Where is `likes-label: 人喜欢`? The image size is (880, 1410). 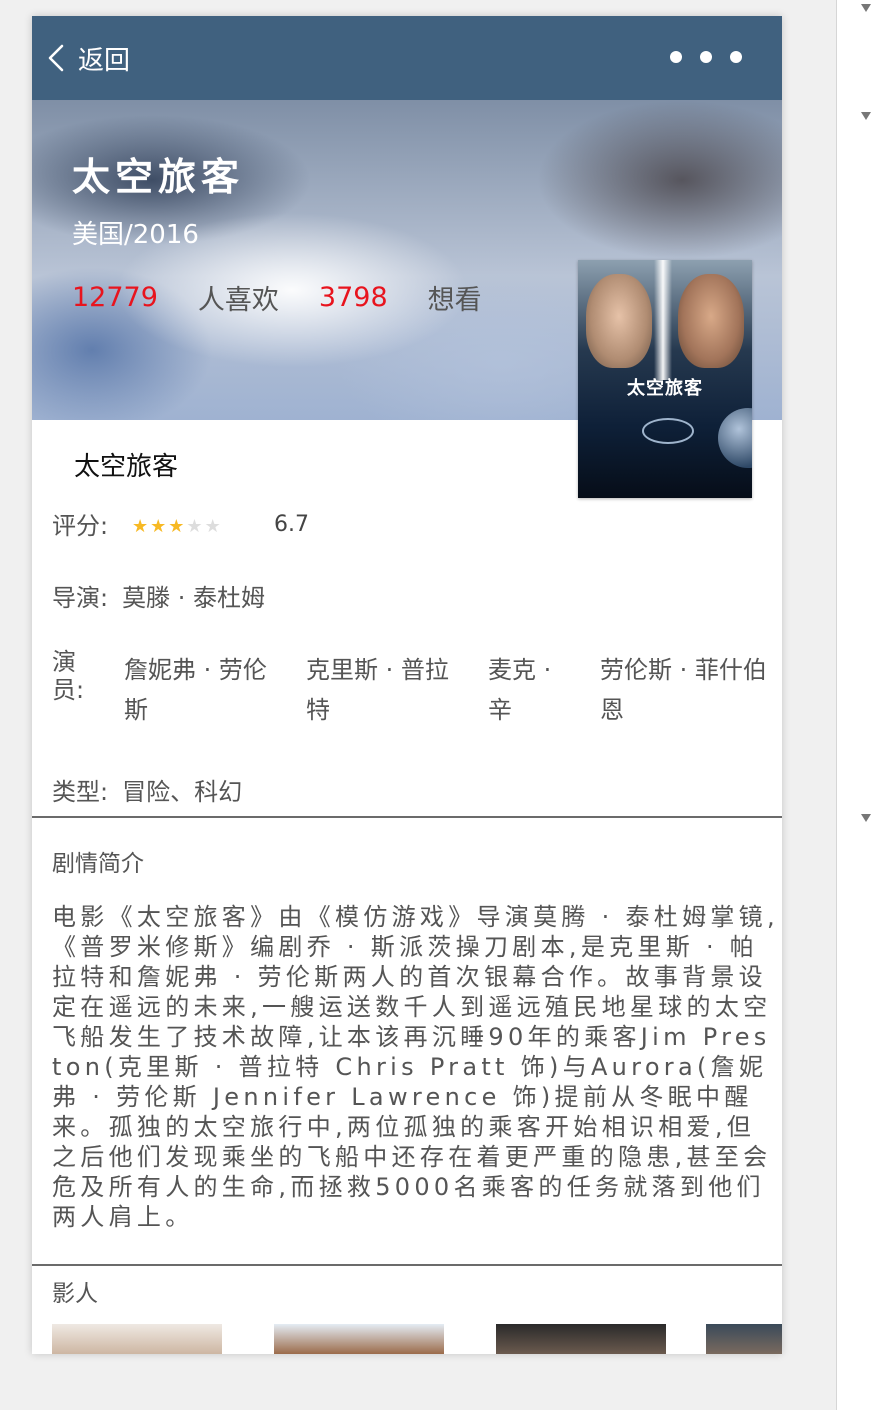 likes-label: 人喜欢 is located at coordinates (238, 300).